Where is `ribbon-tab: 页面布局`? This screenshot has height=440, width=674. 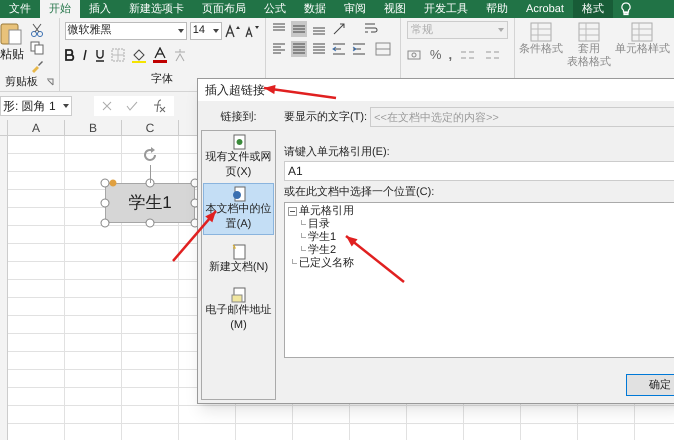 ribbon-tab: 页面布局 is located at coordinates (224, 9).